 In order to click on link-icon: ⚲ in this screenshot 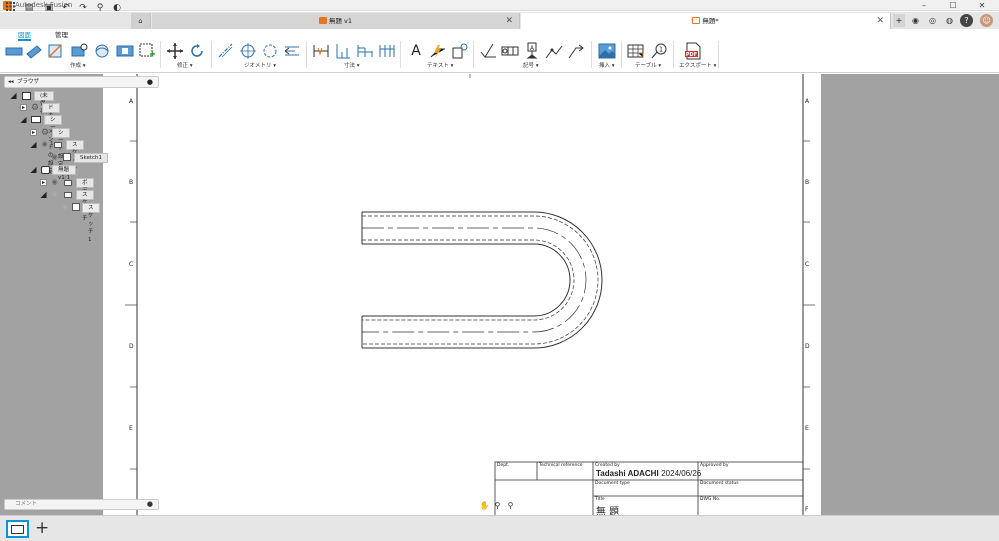, I will do `click(100, 8)`.